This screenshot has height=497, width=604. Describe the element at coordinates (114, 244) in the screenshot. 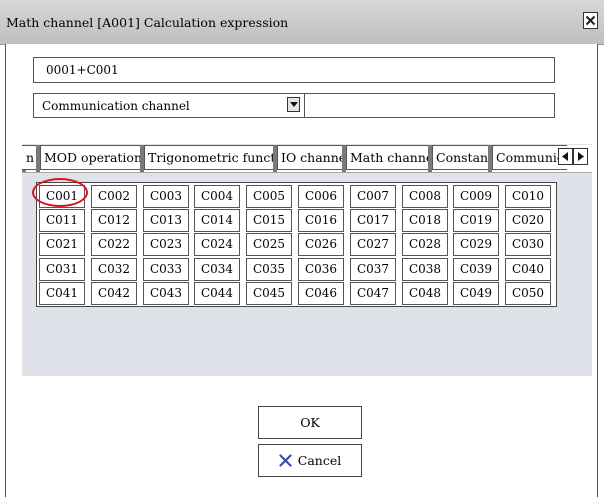

I see `channel-cell: C022` at that location.